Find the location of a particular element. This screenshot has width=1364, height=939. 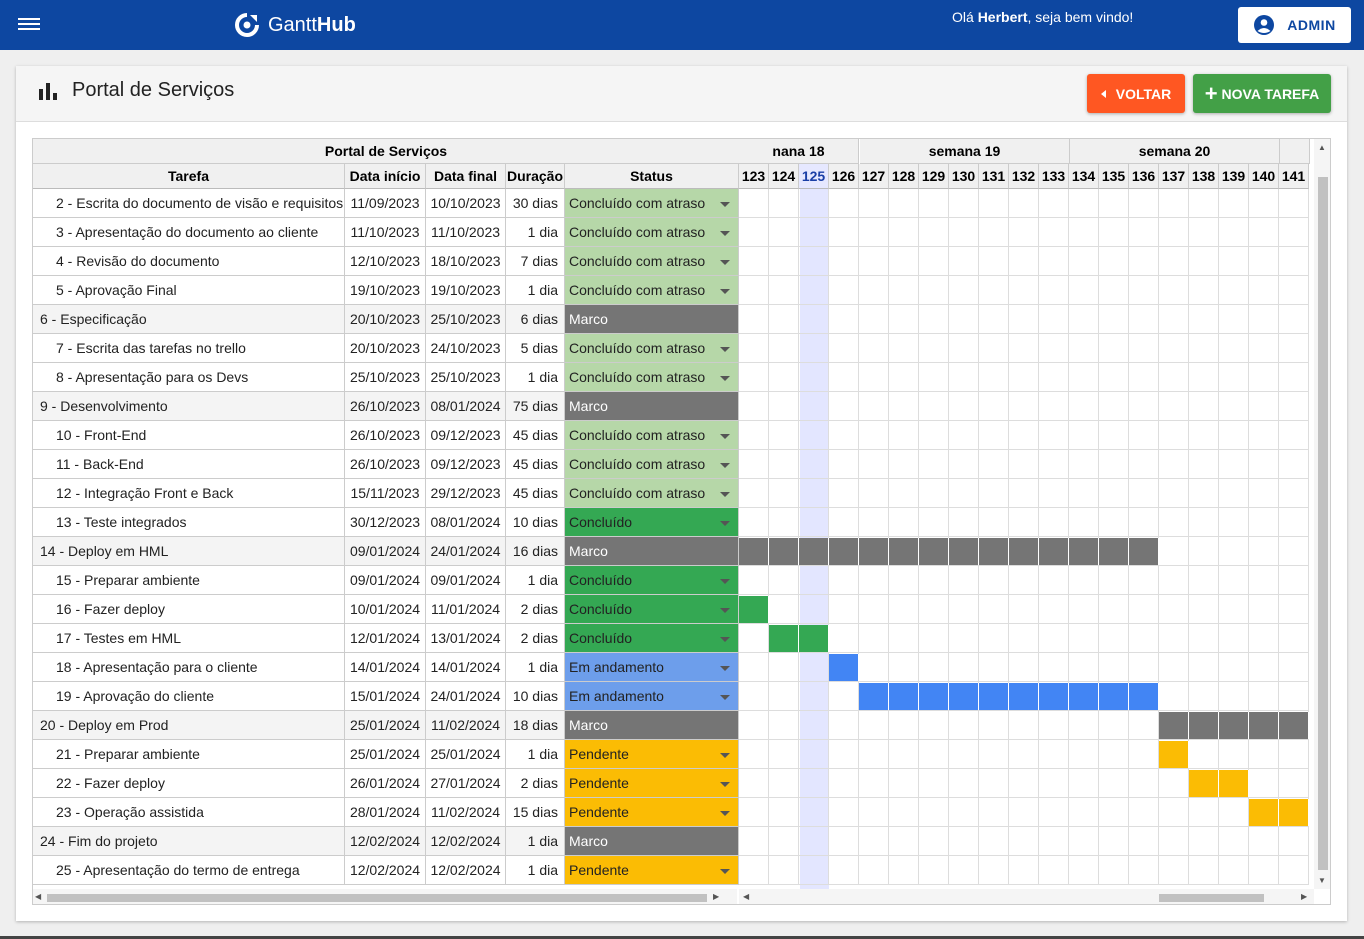

end-date-cell: 09/12/2023 is located at coordinates (466, 464).